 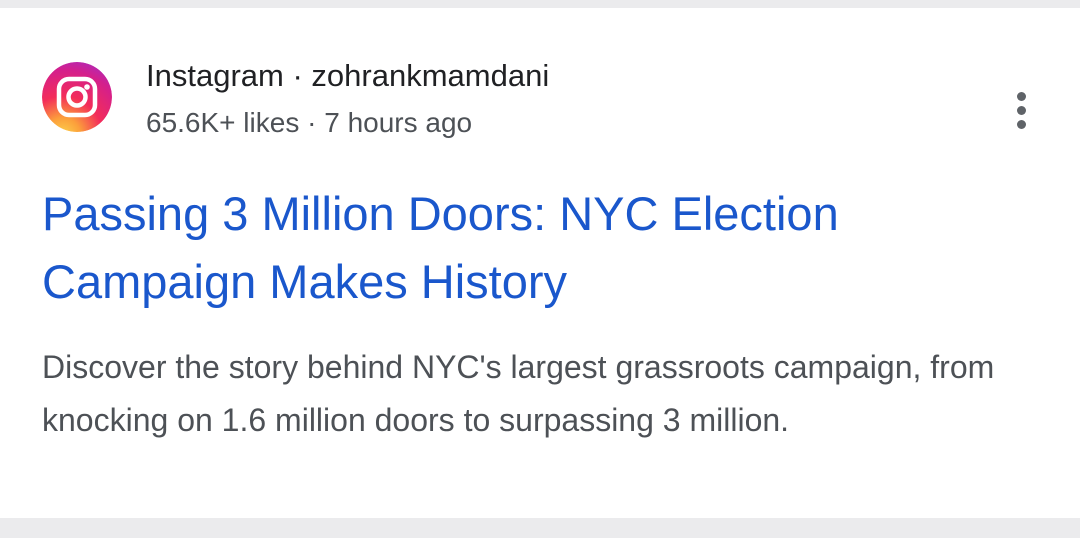 I want to click on meta-line: 65.6K+ likes · 7 hours ago, so click(x=309, y=123).